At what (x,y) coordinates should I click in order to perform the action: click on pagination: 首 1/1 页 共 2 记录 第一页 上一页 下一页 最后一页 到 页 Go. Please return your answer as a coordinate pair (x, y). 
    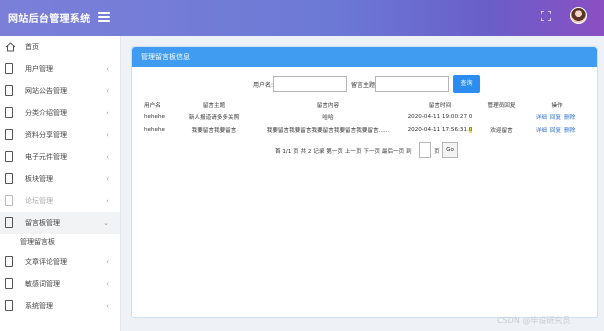
    Looking at the image, I should click on (365, 150).